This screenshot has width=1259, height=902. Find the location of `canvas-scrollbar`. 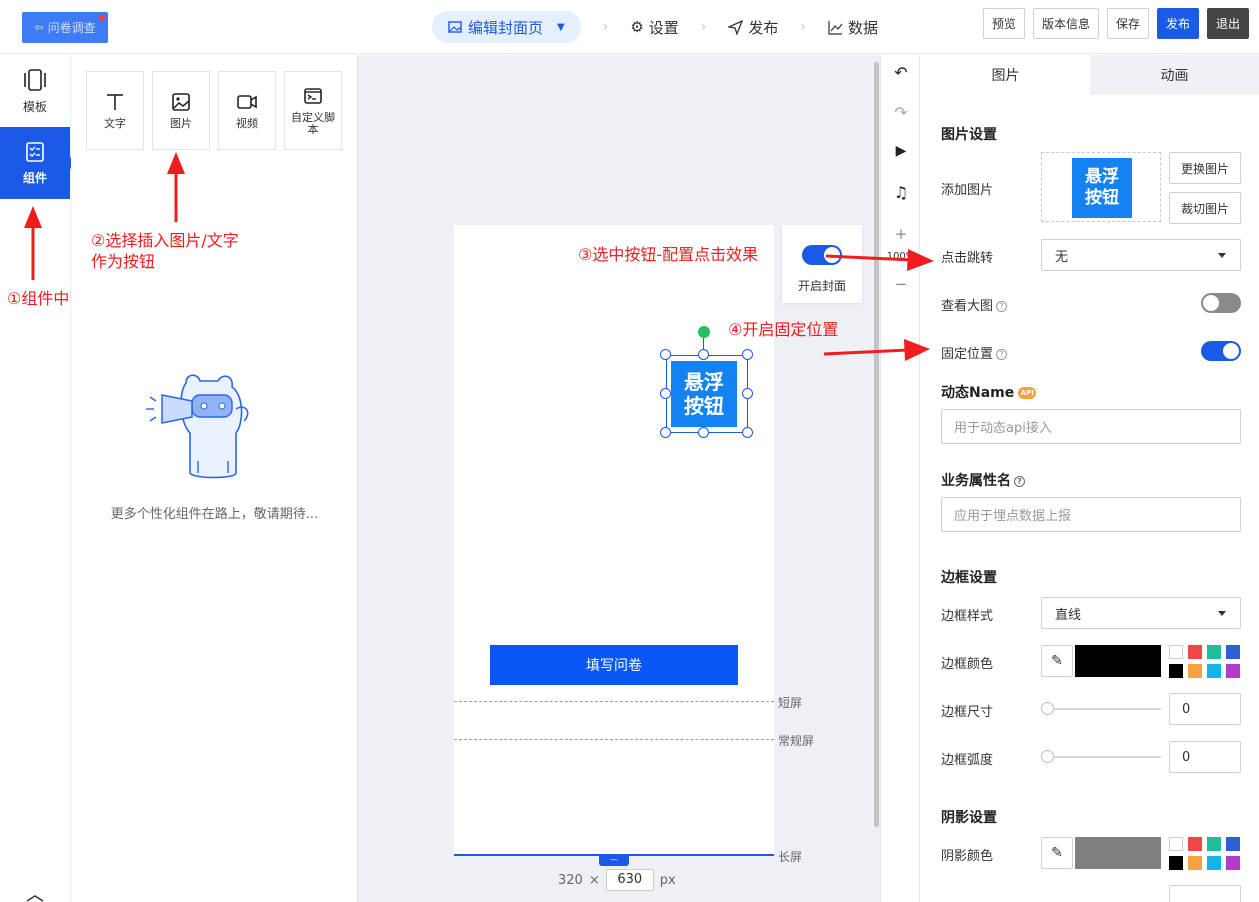

canvas-scrollbar is located at coordinates (876, 444).